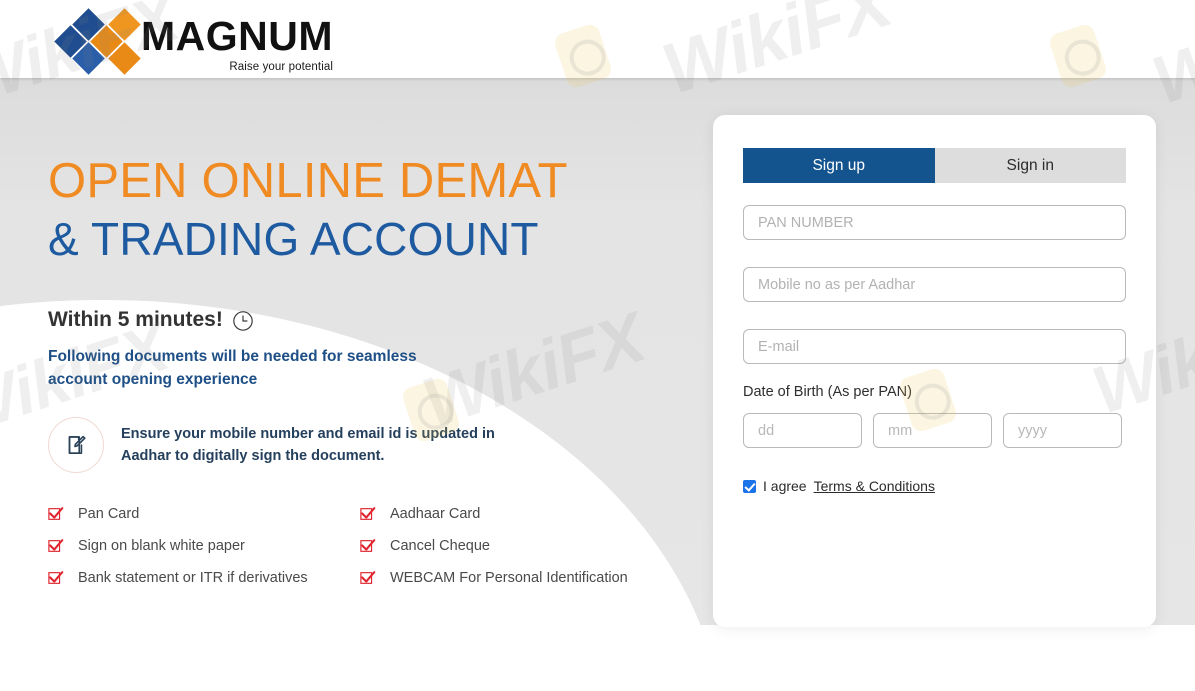 Image resolution: width=1195 pixels, height=691 pixels. Describe the element at coordinates (193, 578) in the screenshot. I see `list-item-label: Bank statement or ITR if derivatives` at that location.